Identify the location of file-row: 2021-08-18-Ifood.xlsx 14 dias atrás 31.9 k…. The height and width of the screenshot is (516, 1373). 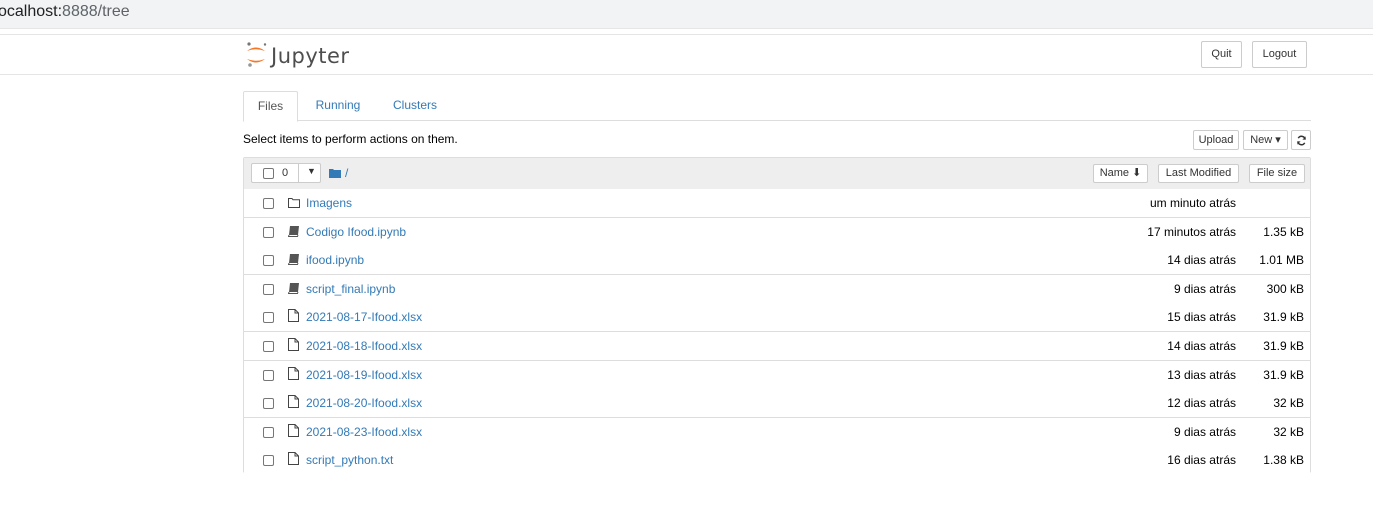
(777, 346).